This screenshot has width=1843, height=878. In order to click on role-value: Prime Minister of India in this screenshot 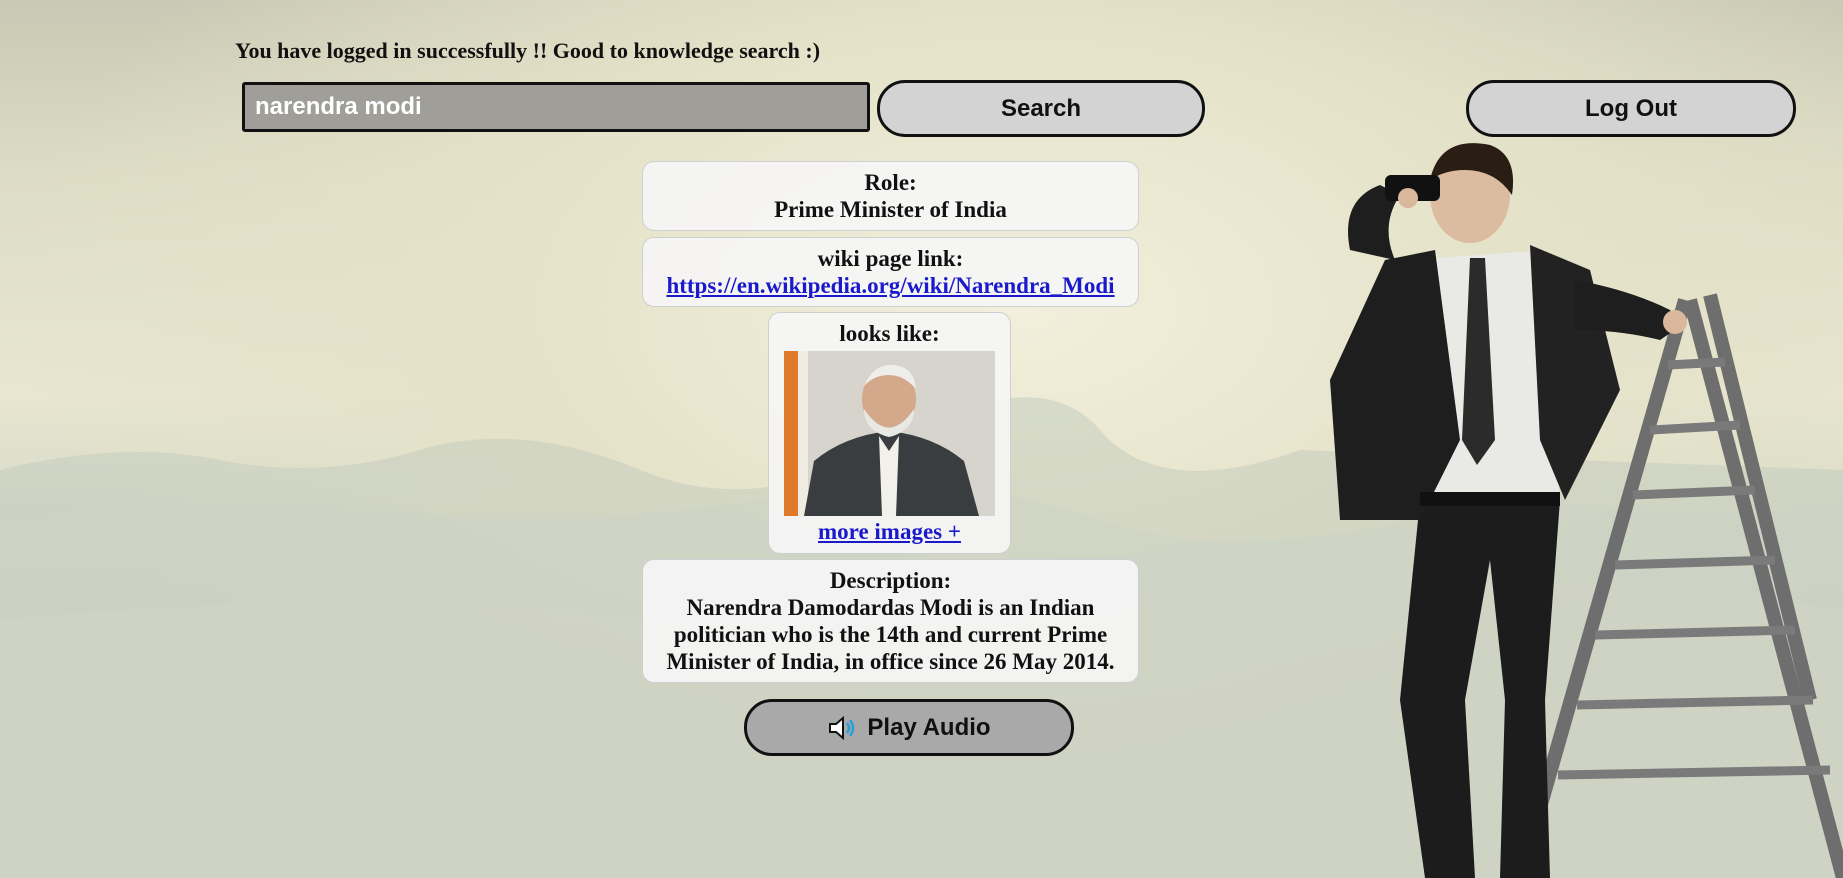, I will do `click(890, 209)`.